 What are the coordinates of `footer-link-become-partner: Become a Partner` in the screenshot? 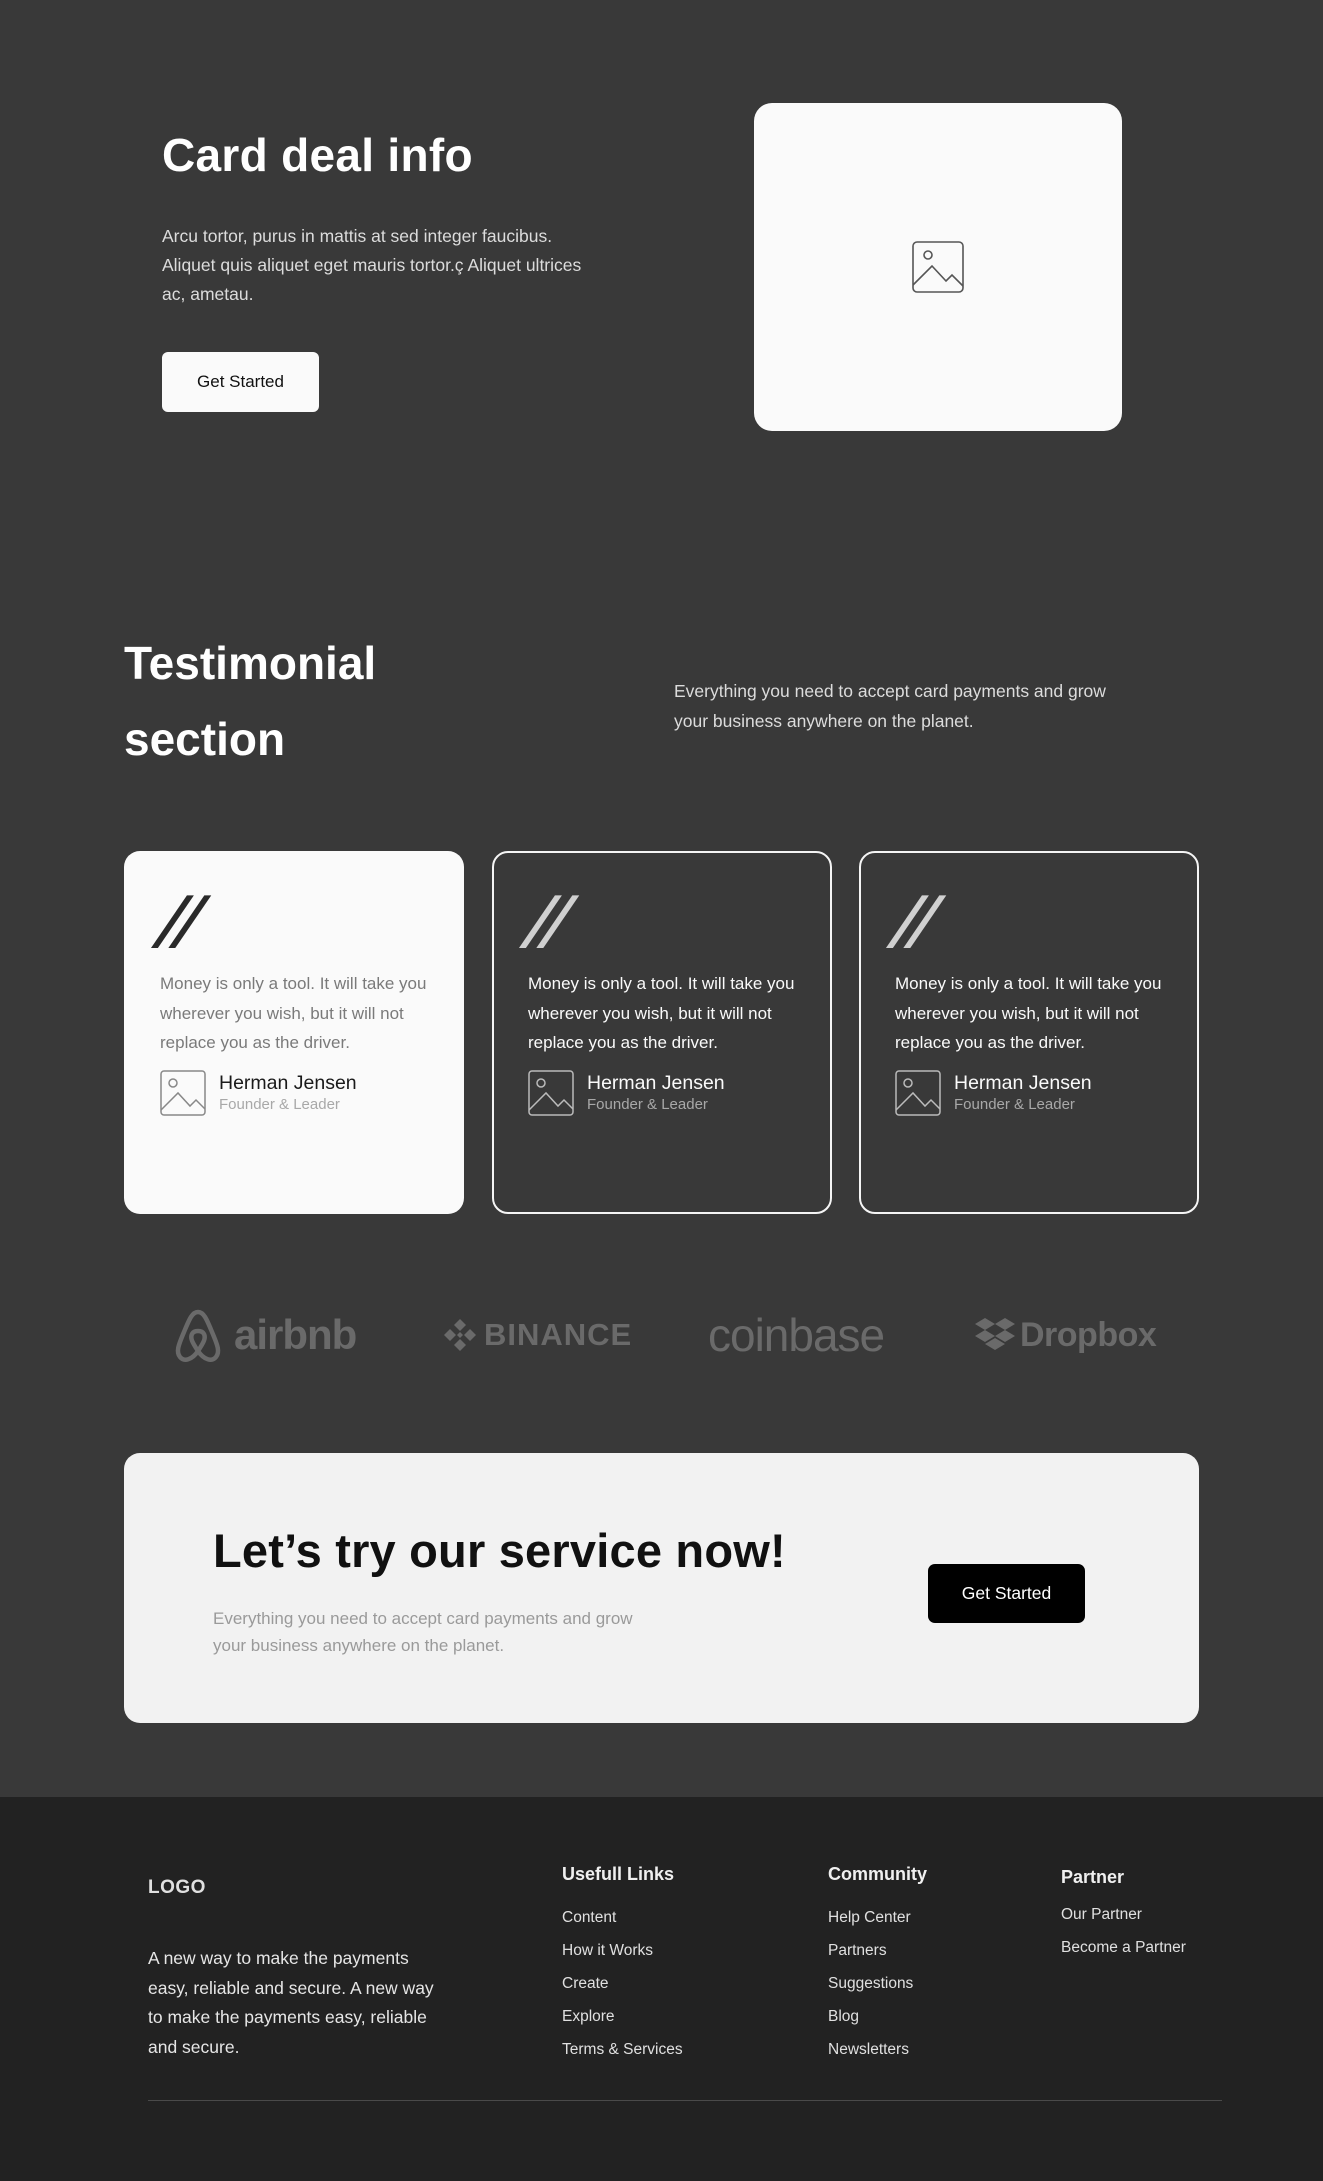 It's located at (1123, 1947).